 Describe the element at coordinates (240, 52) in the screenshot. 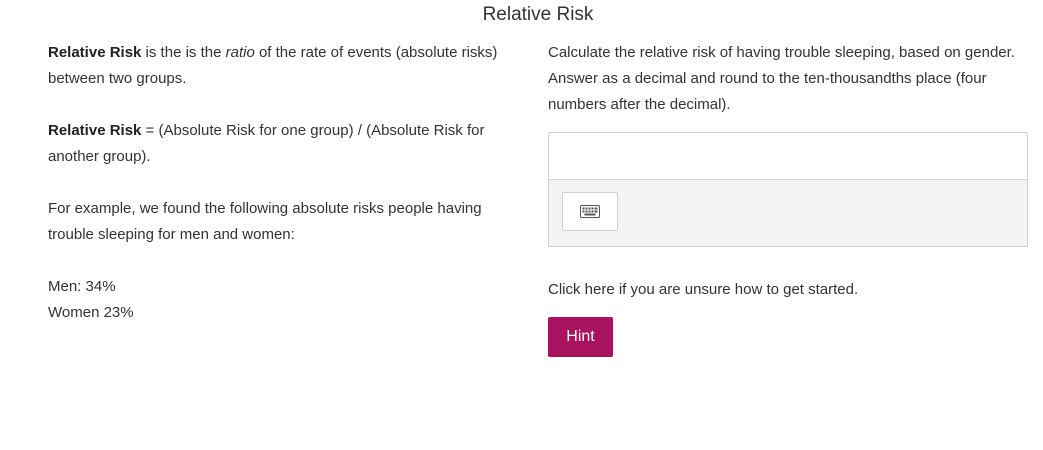

I see `definition-italic-word: ratio` at that location.